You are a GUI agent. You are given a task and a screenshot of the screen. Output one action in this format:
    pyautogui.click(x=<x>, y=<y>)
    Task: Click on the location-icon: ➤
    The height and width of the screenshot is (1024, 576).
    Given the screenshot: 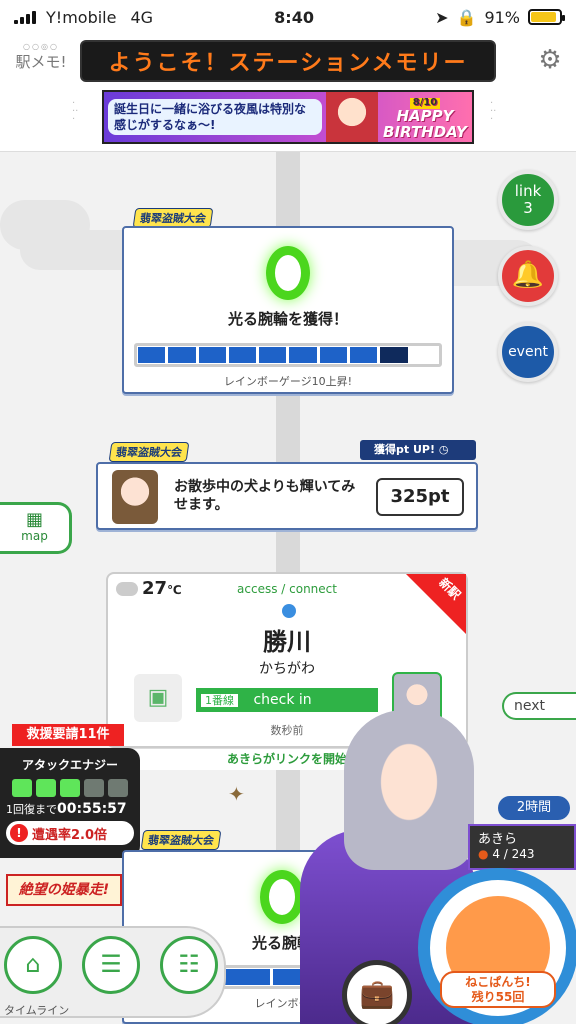 What is the action you would take?
    pyautogui.click(x=442, y=17)
    